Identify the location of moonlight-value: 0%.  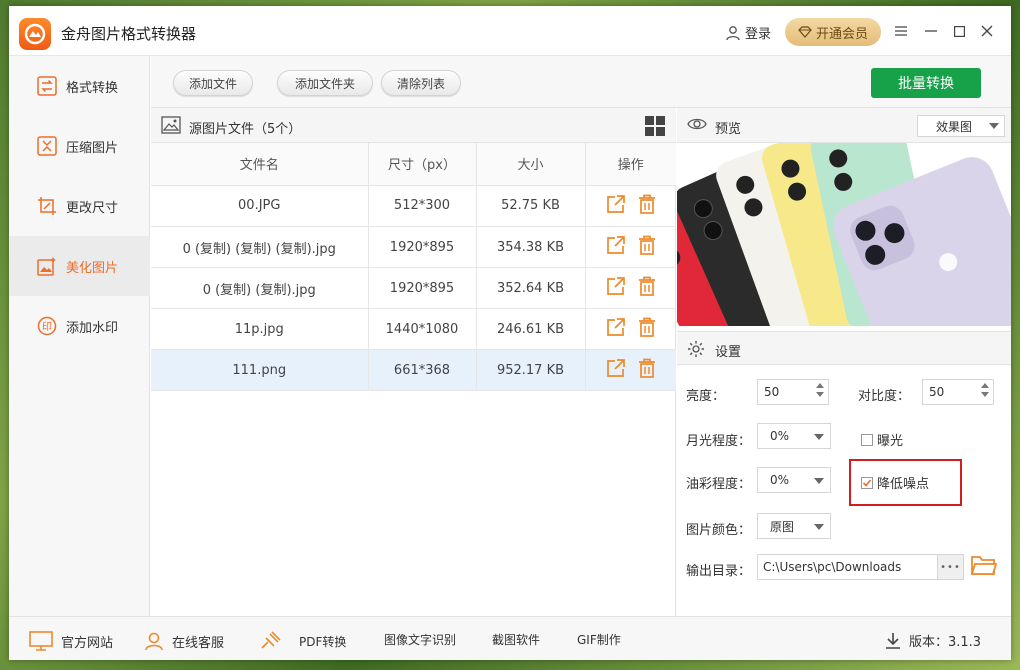
(780, 436).